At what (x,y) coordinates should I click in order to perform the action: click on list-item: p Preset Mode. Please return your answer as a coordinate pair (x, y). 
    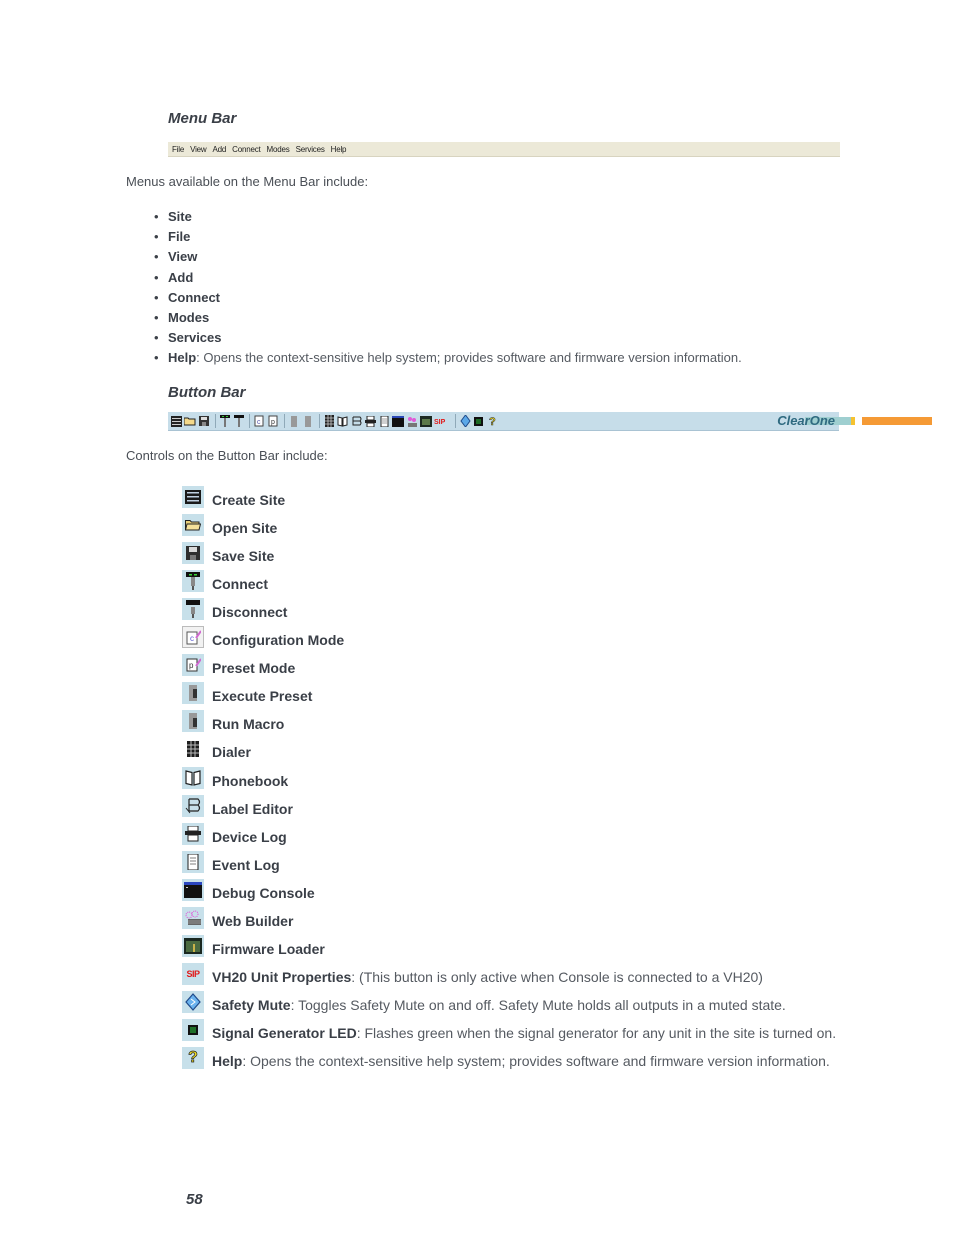
    Looking at the image, I should click on (509, 664).